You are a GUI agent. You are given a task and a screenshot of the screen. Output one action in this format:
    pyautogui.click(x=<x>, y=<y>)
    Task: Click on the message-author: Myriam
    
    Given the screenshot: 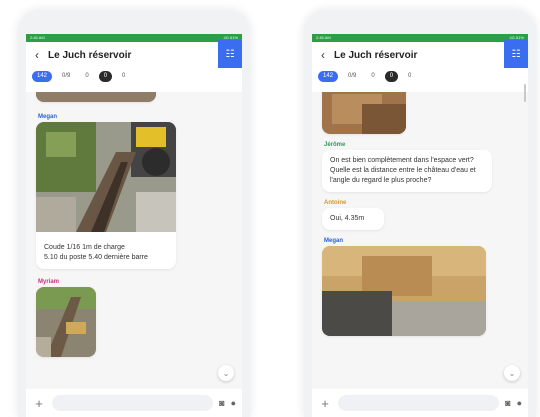 What is the action you would take?
    pyautogui.click(x=49, y=282)
    